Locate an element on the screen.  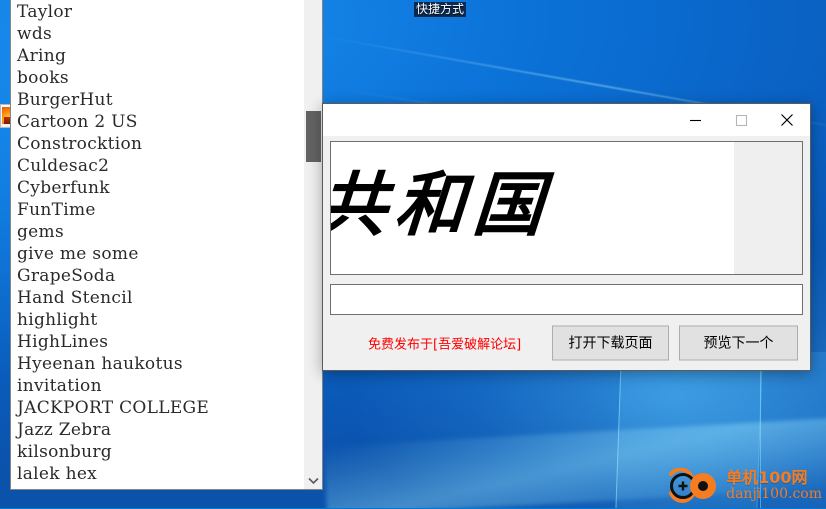
chevron-down-icon is located at coordinates (313, 480).